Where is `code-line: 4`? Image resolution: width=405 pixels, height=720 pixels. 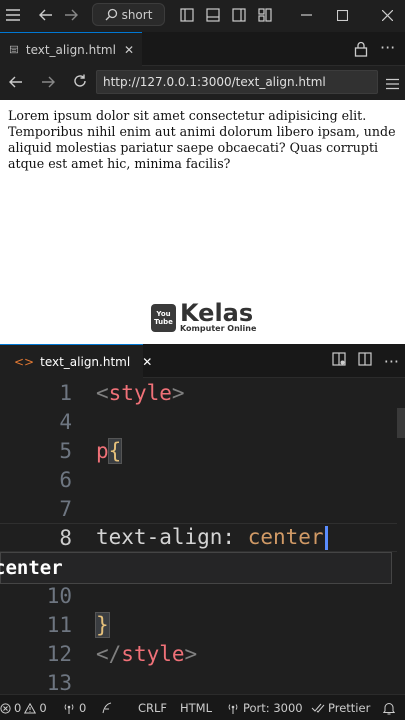 code-line: 4 is located at coordinates (202, 421).